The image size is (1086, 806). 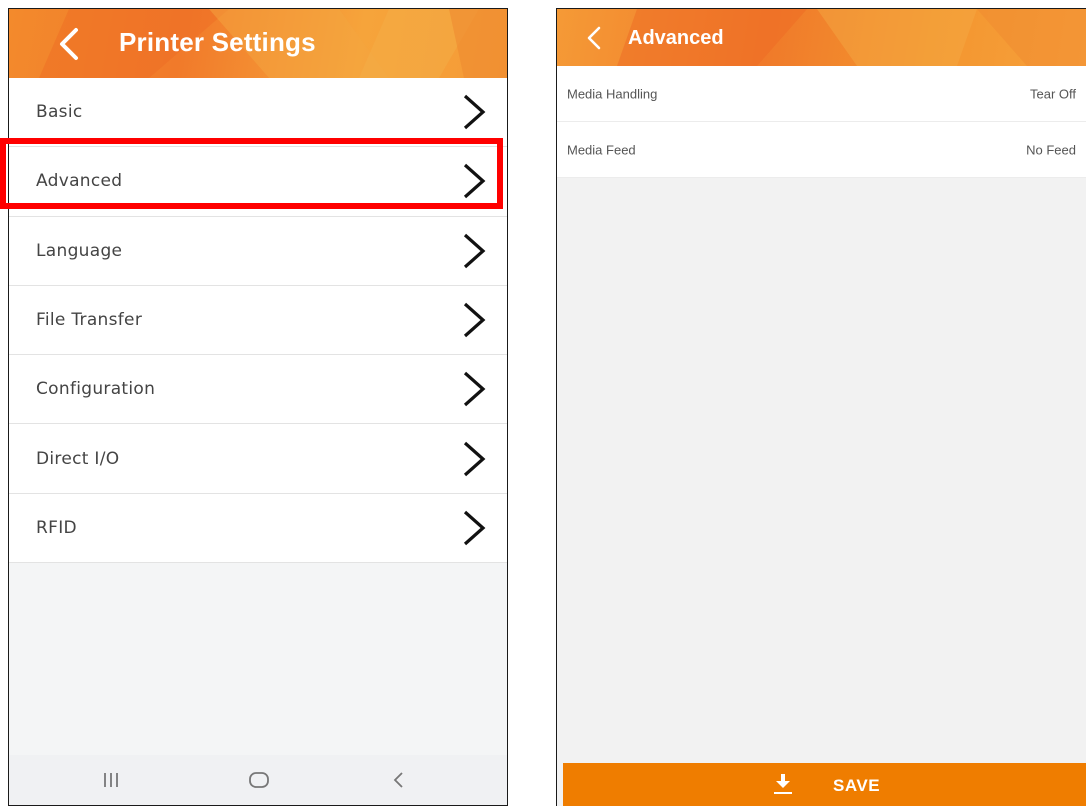 I want to click on setting-row-media-feed: Media Feed No Feed, so click(x=821, y=150).